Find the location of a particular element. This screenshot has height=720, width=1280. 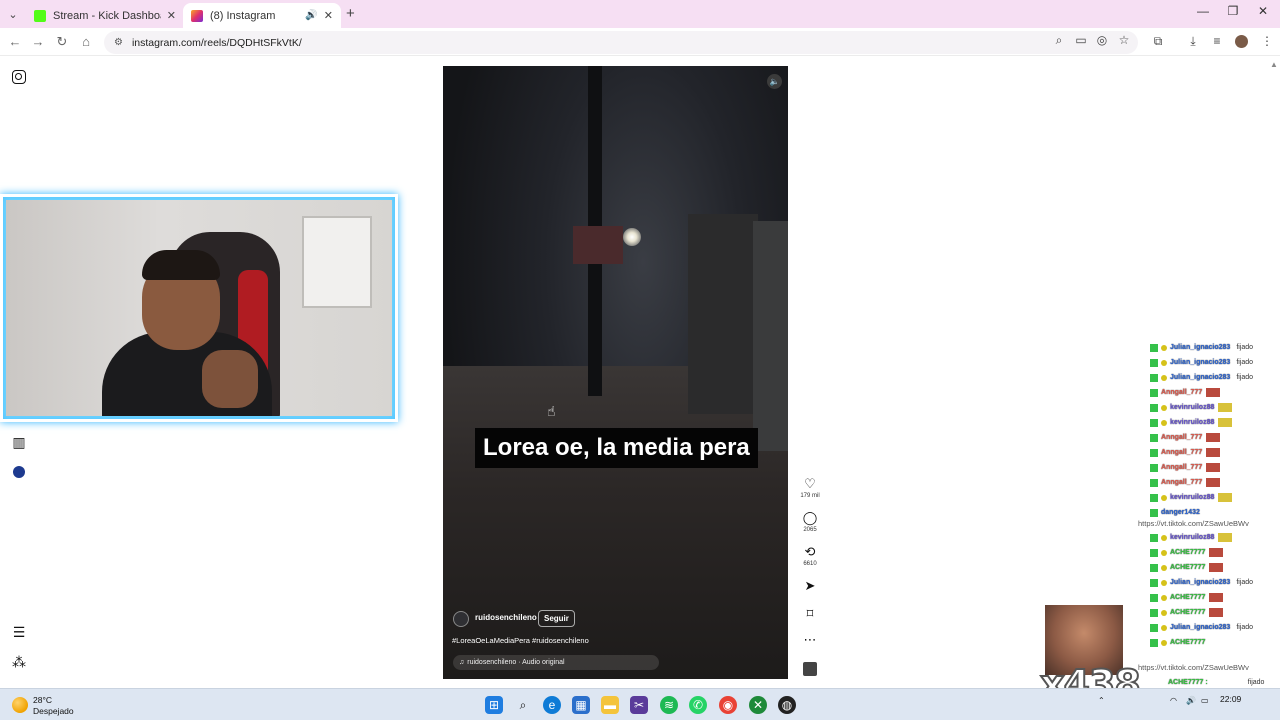

search-icon: ⌕ is located at coordinates (523, 705).